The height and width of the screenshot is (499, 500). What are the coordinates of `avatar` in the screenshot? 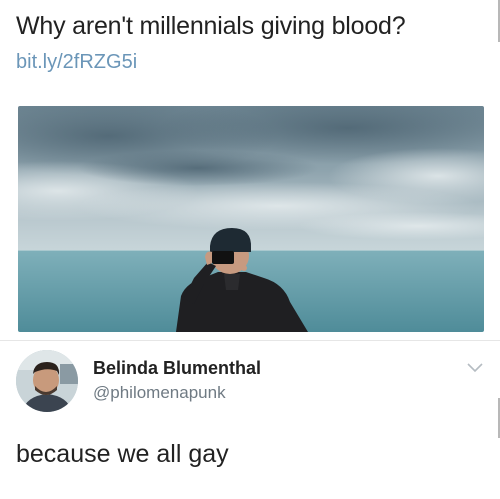 It's located at (47, 381).